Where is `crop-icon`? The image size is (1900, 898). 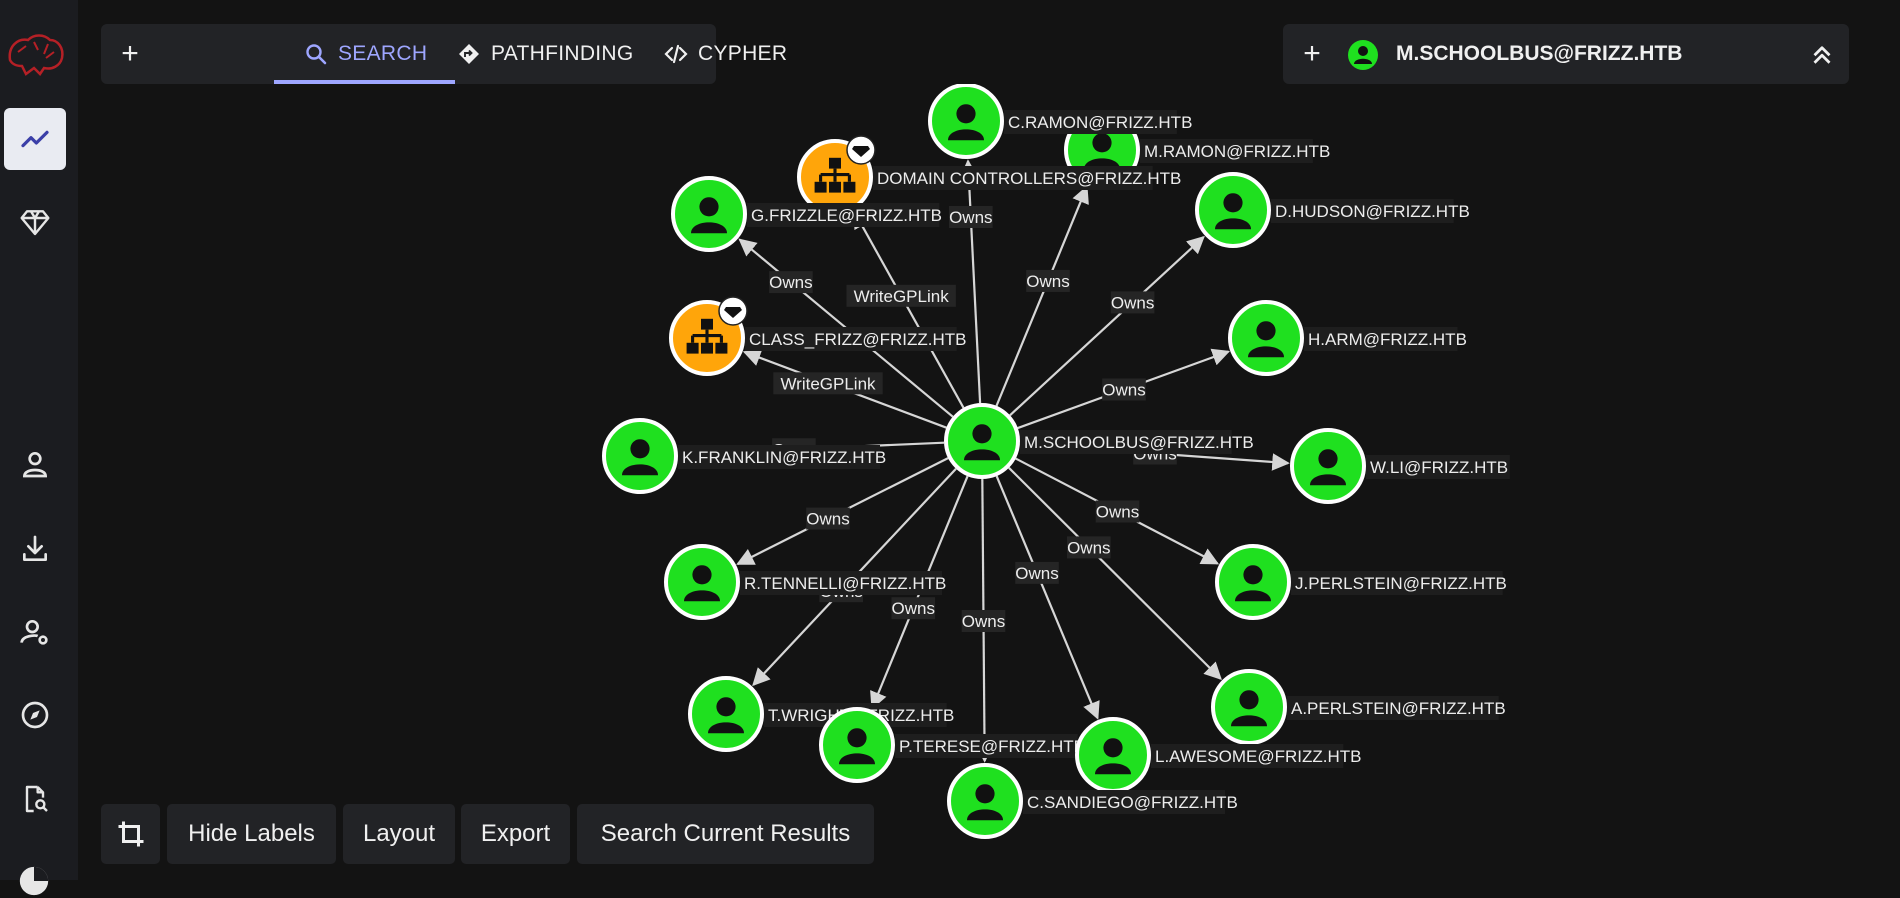
crop-icon is located at coordinates (130, 834).